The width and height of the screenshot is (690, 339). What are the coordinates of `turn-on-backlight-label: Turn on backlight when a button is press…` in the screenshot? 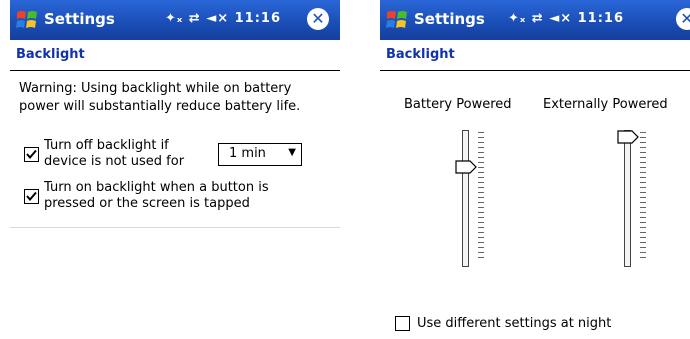 It's located at (156, 196).